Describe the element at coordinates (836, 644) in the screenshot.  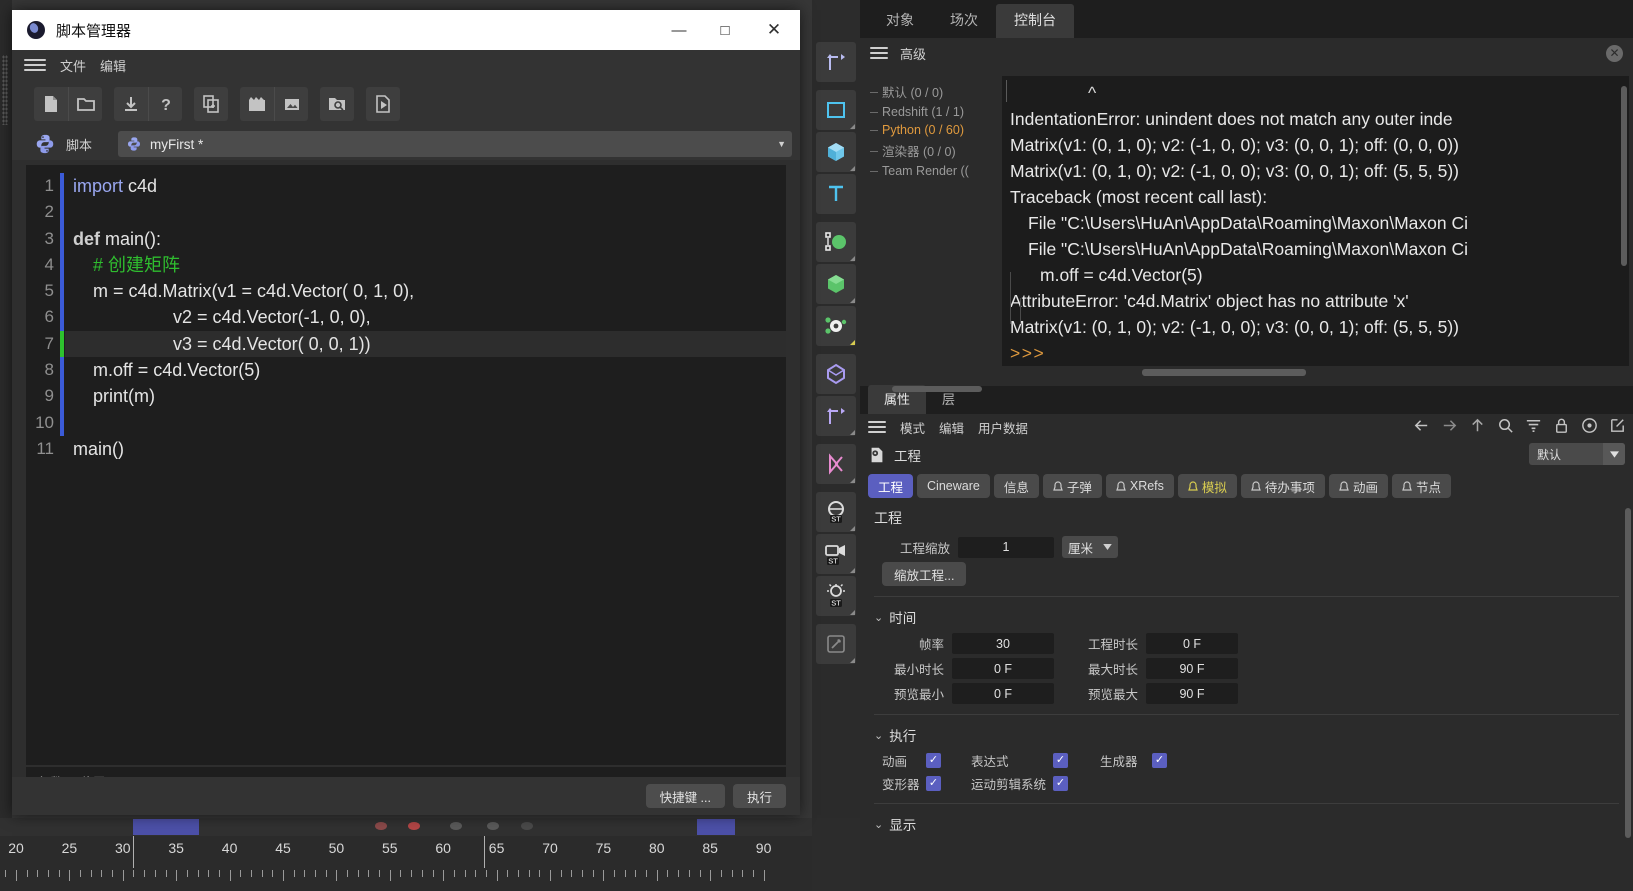
I see `pen-tool-icon` at that location.